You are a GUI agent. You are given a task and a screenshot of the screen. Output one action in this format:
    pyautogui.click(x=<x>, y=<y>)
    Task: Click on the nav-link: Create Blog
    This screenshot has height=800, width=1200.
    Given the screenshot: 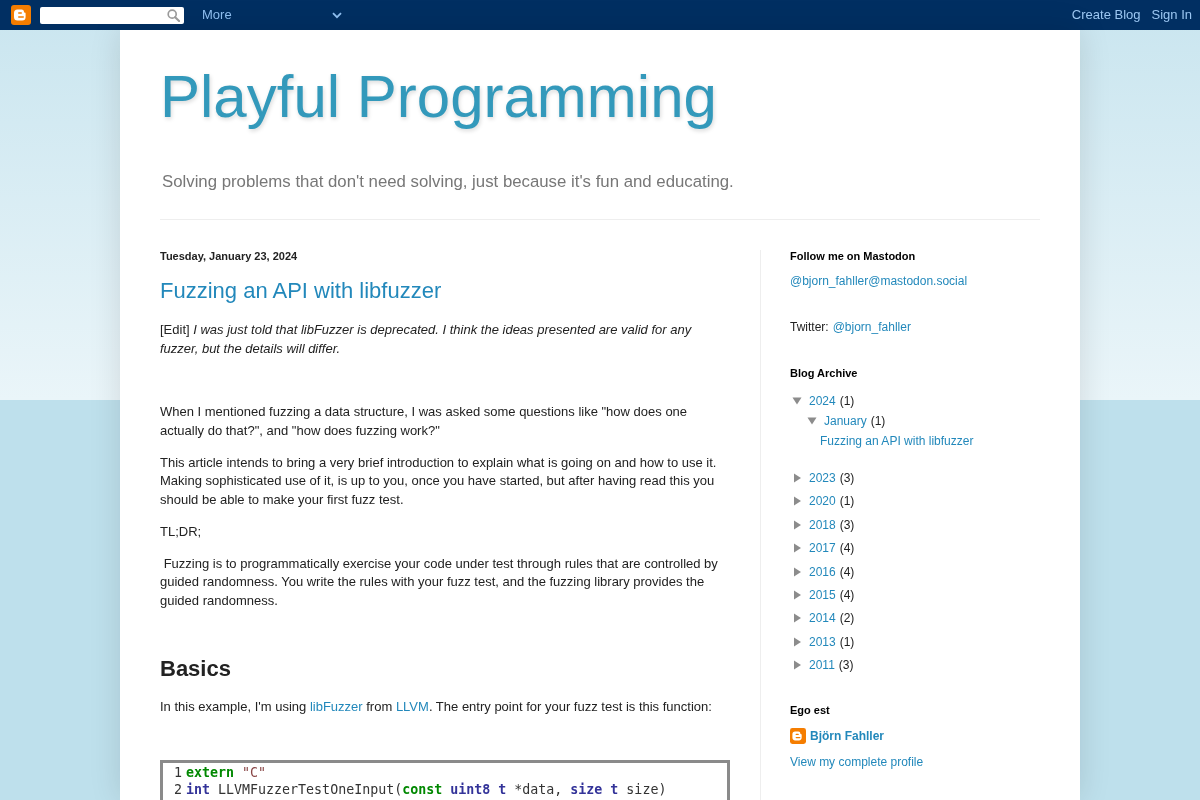 What is the action you would take?
    pyautogui.click(x=1106, y=15)
    